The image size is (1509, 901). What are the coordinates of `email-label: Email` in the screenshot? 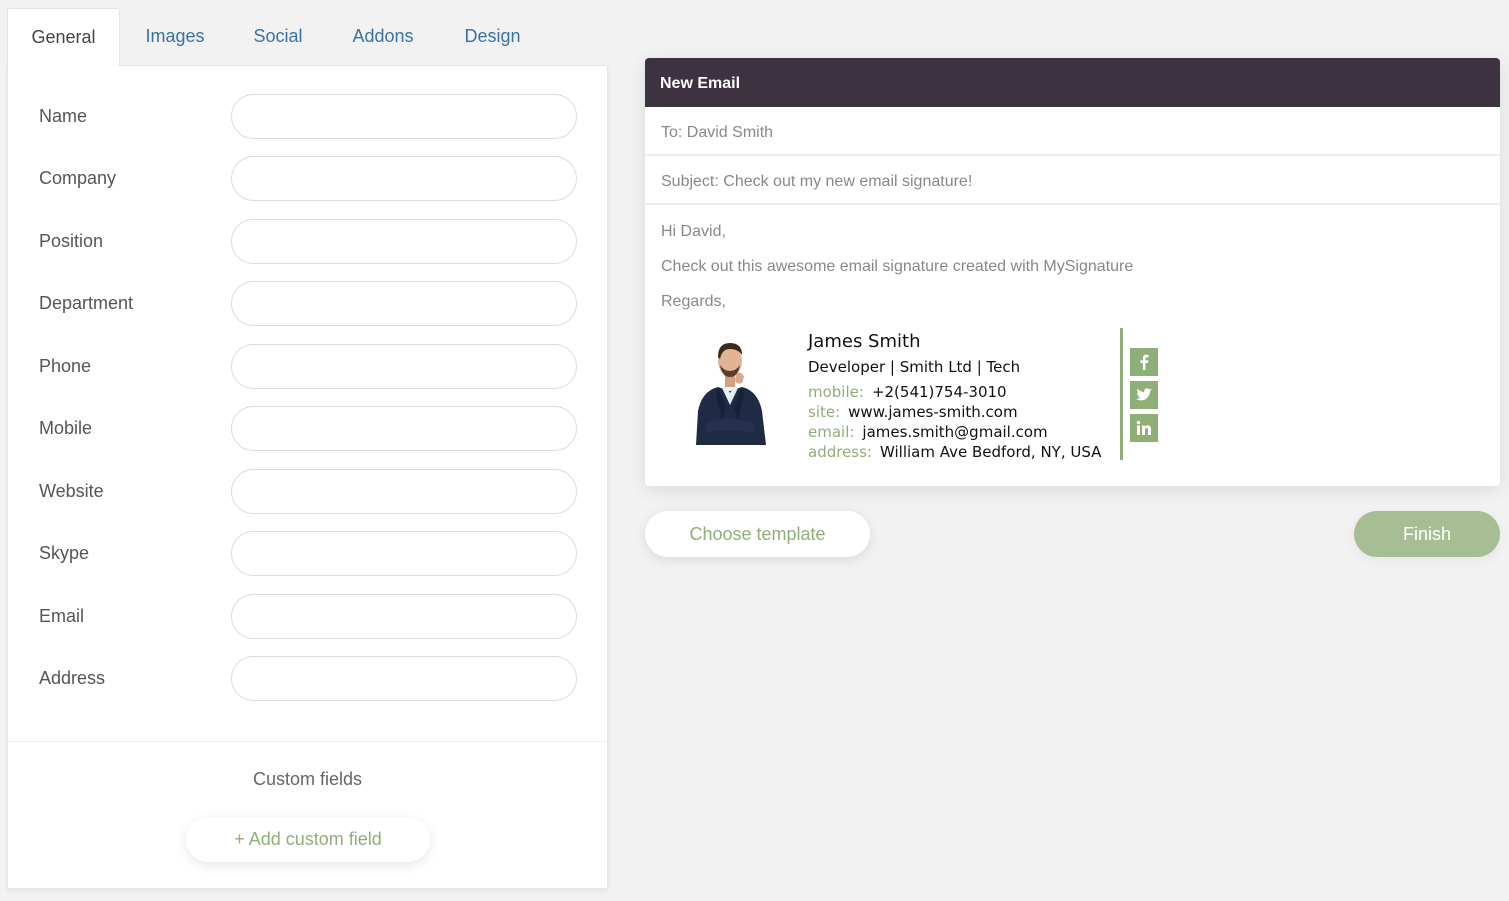 It's located at (62, 616).